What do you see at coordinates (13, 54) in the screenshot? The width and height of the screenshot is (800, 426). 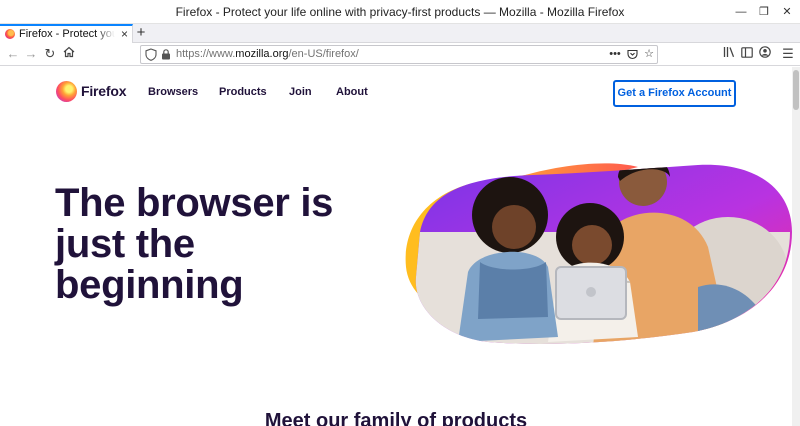 I see `back-button: ←` at bounding box center [13, 54].